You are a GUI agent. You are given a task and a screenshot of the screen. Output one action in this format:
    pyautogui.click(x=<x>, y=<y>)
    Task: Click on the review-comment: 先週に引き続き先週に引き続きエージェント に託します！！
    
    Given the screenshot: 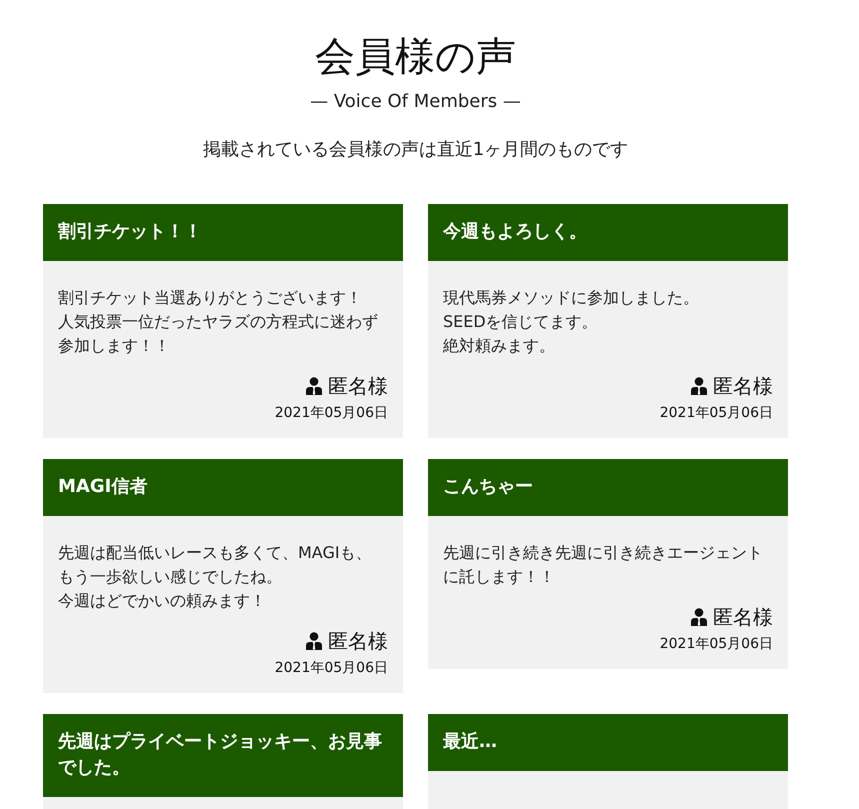 What is the action you would take?
    pyautogui.click(x=603, y=565)
    